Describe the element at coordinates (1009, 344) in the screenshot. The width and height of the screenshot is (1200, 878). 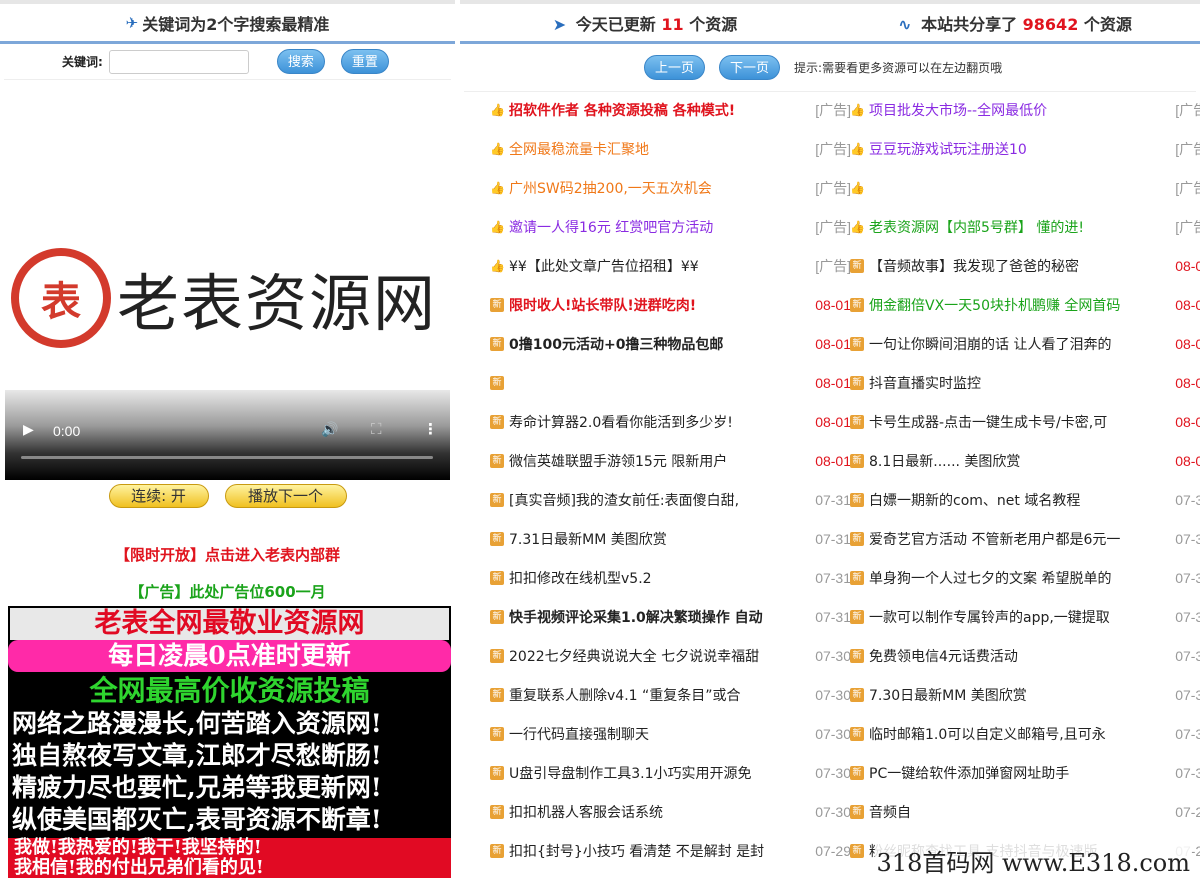
I see `list-item-title: 一句让你瞬间泪崩的话 让人看了泪奔的` at that location.